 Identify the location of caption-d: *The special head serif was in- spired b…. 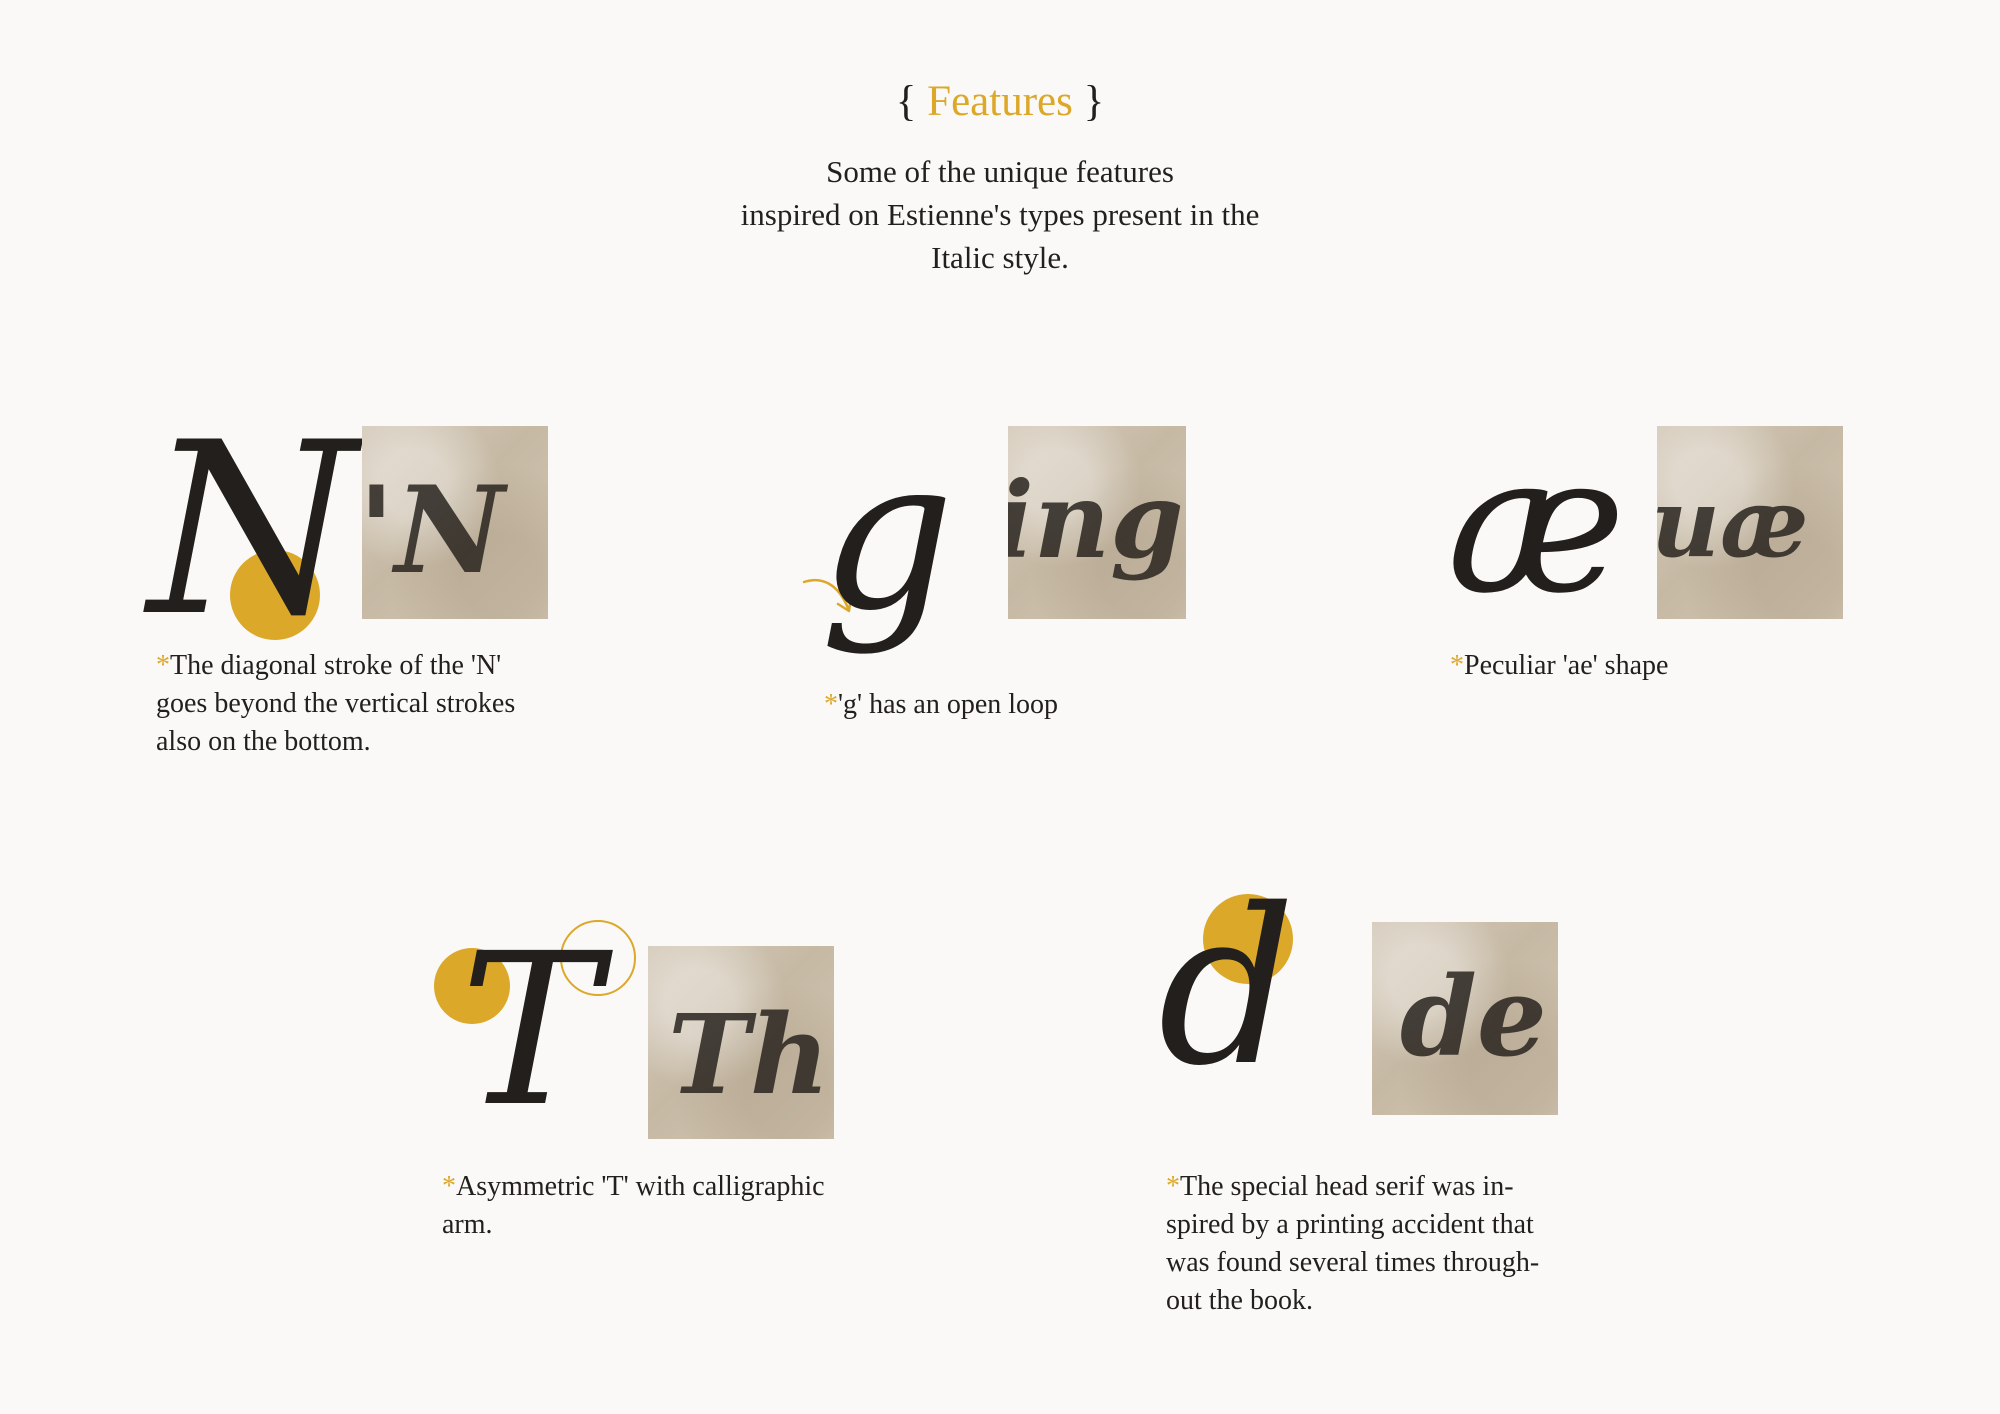
(1376, 1244).